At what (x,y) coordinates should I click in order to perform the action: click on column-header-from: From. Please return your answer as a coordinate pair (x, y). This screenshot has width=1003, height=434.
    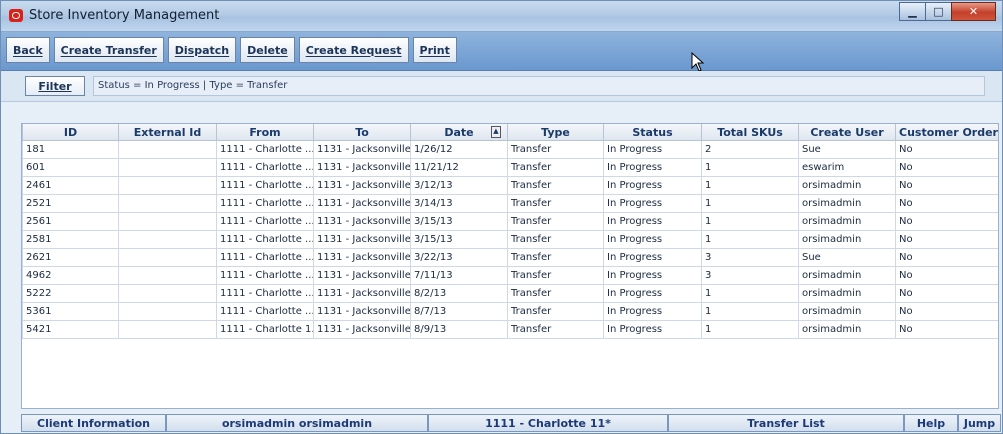
    Looking at the image, I should click on (265, 132).